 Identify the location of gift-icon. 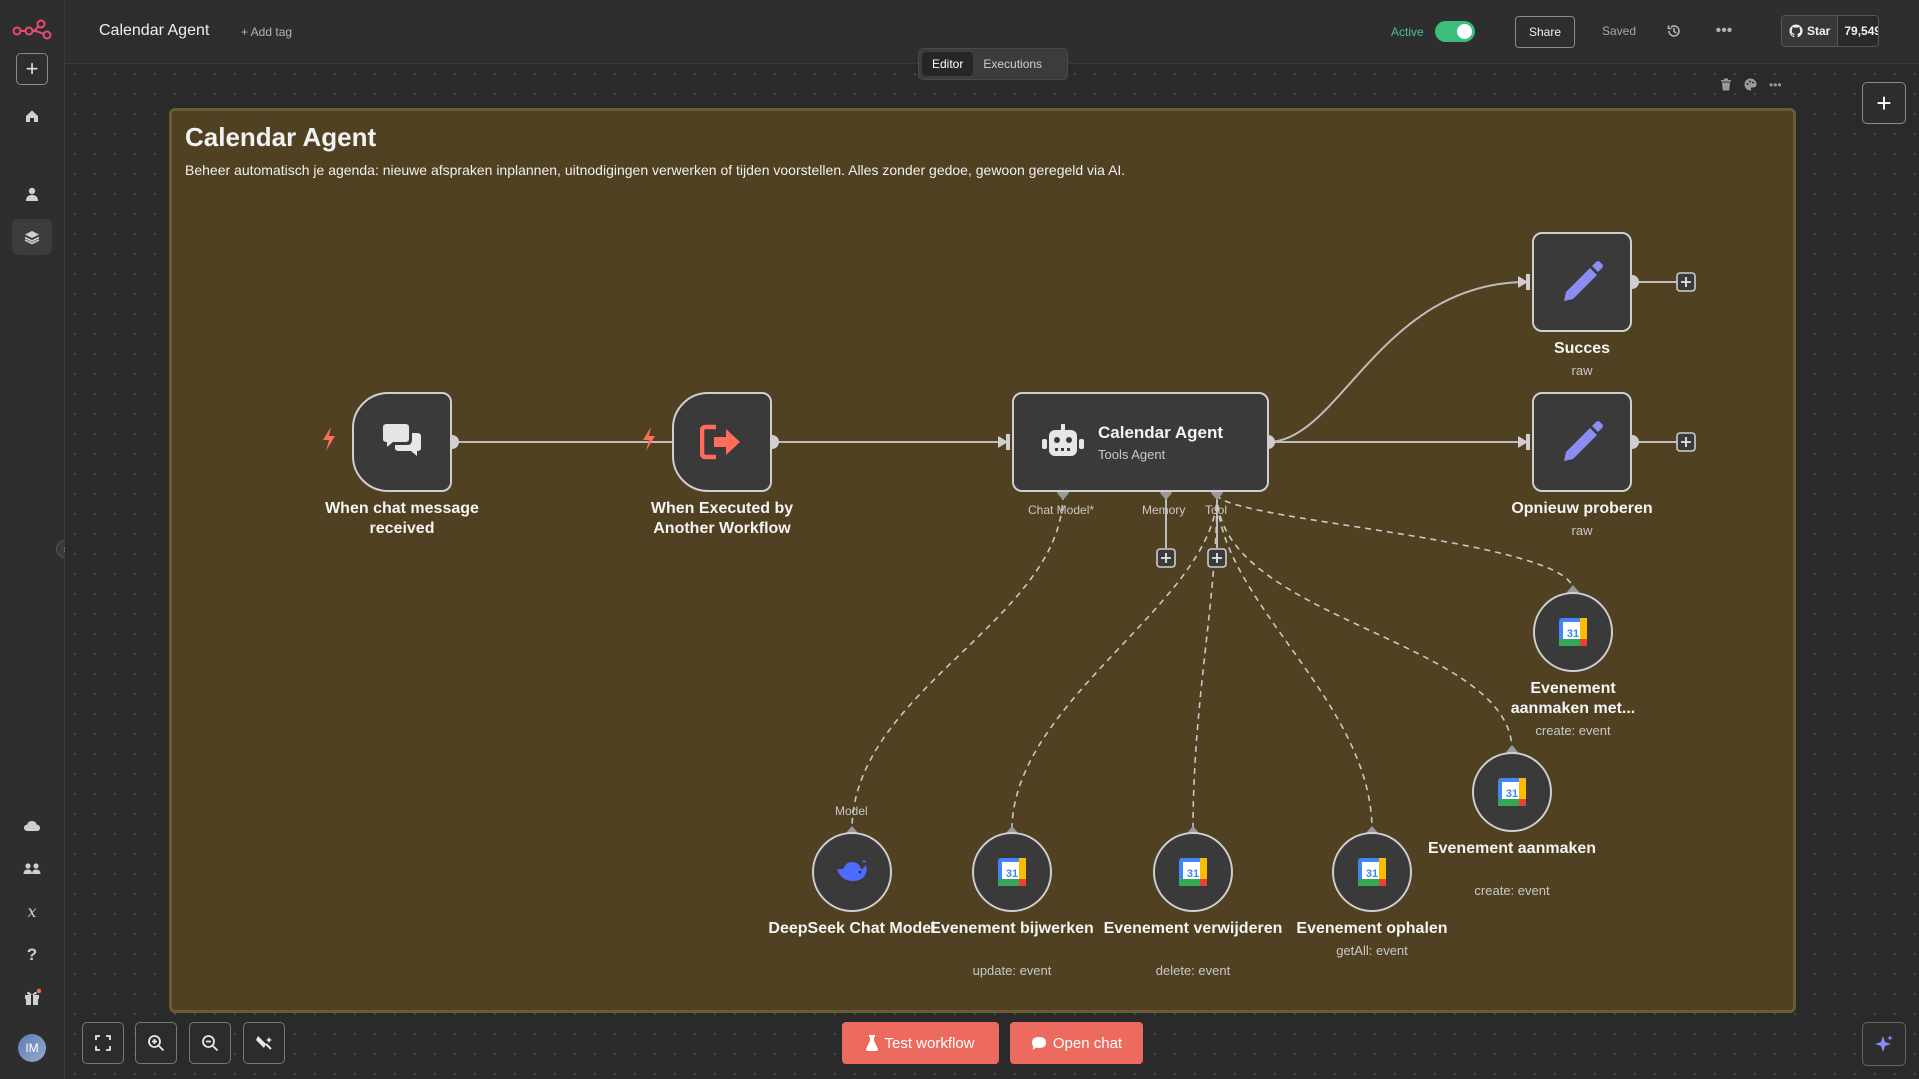
(32, 997).